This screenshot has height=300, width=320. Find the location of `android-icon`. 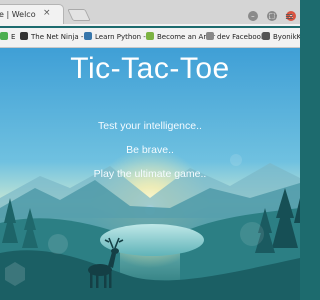

android-icon is located at coordinates (150, 36).